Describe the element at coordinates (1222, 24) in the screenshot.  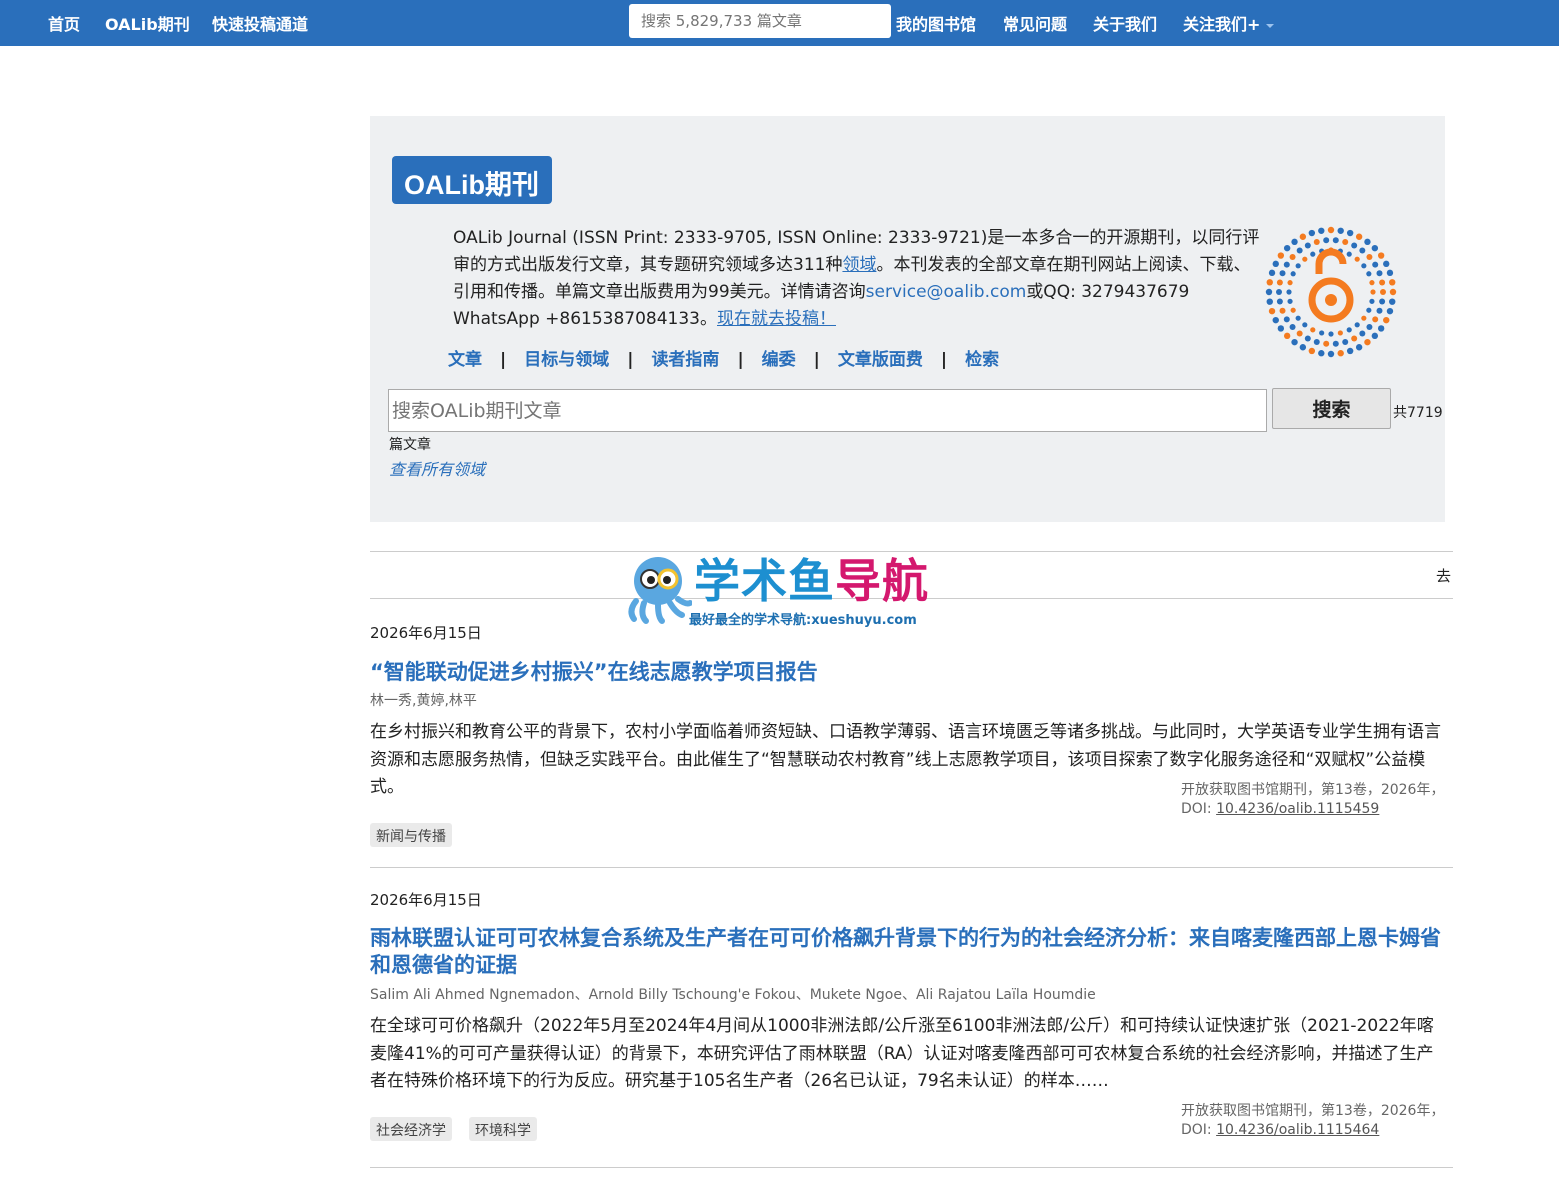
I see `nav-follow-label: 关注我们+` at that location.